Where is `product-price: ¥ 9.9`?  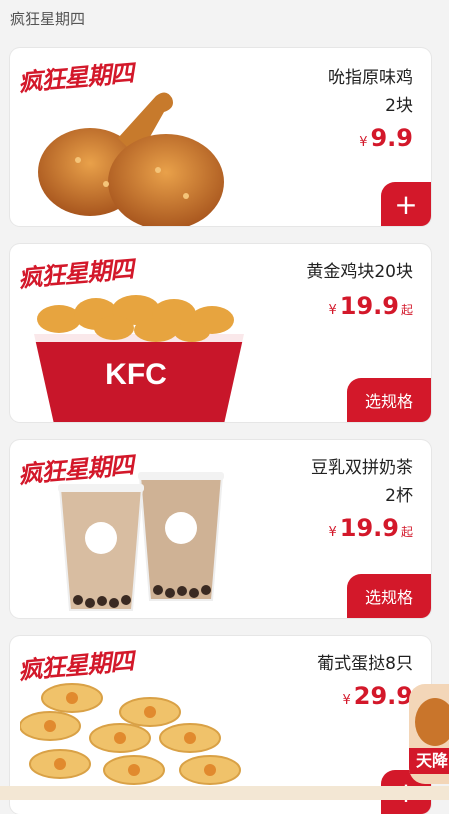
product-price: ¥ 9.9 is located at coordinates (386, 138).